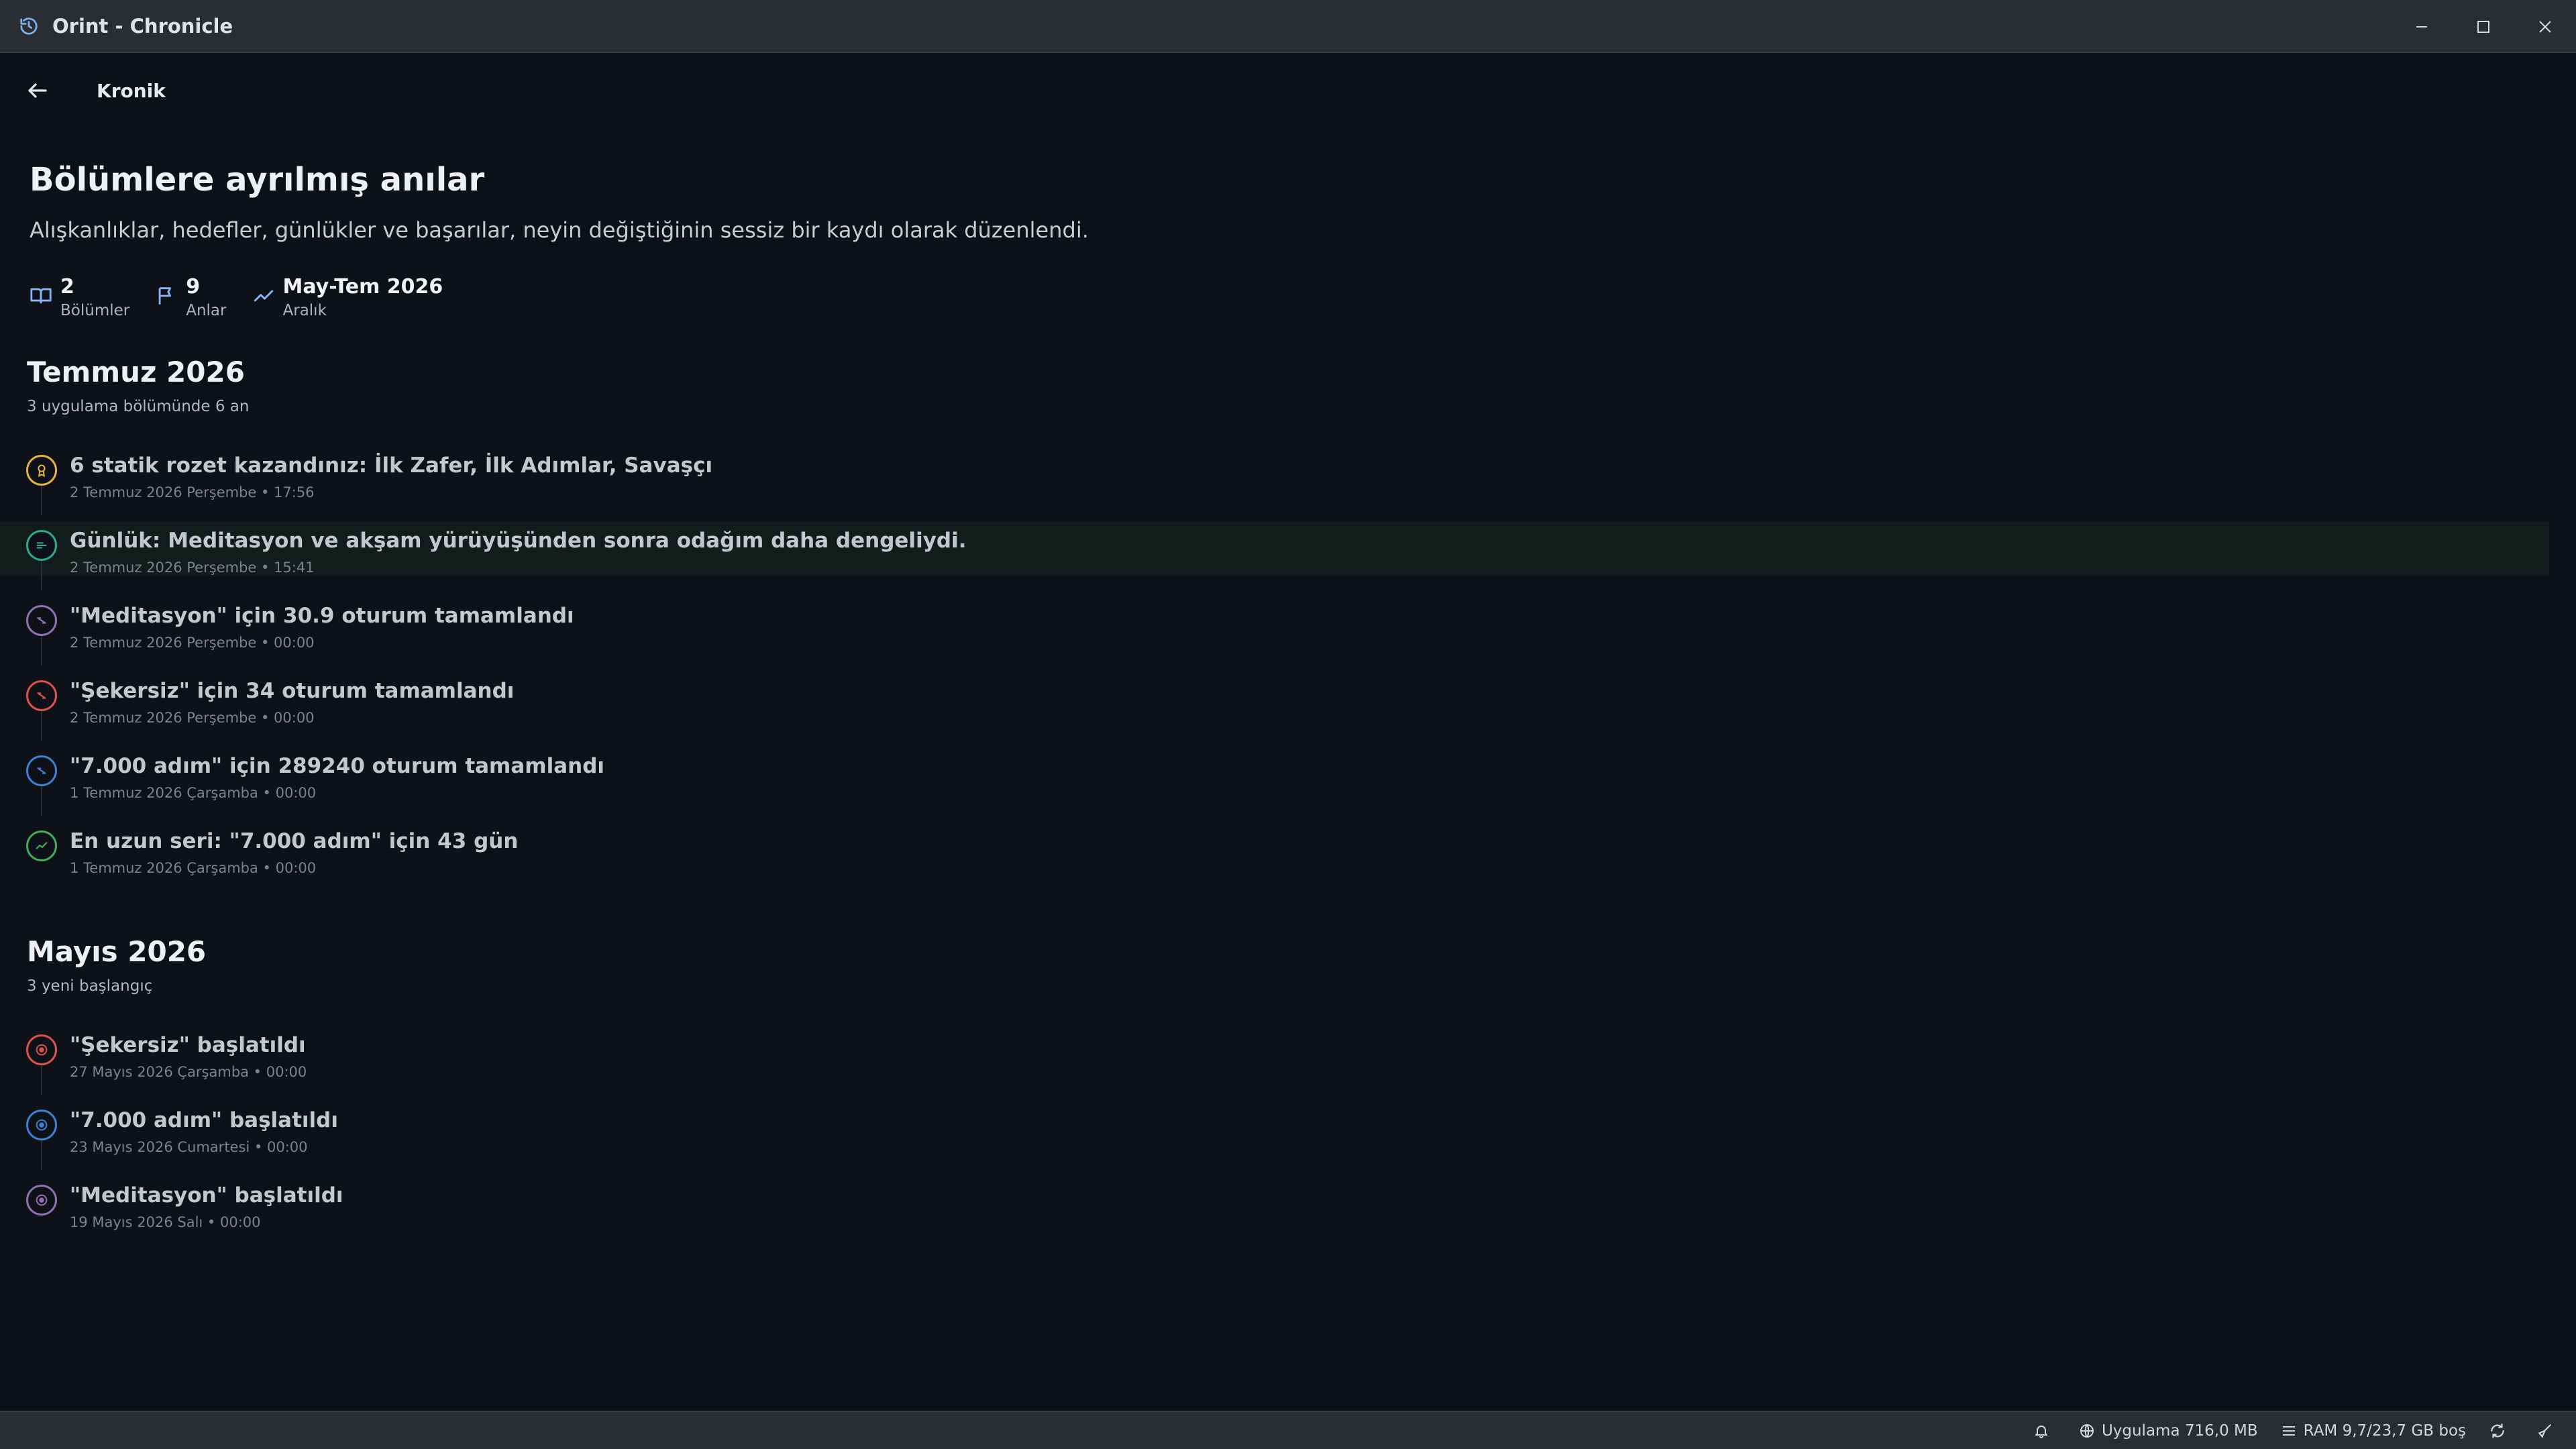 The image size is (2576, 1449). What do you see at coordinates (136, 372) in the screenshot?
I see `section-title: Temmuz 2026` at bounding box center [136, 372].